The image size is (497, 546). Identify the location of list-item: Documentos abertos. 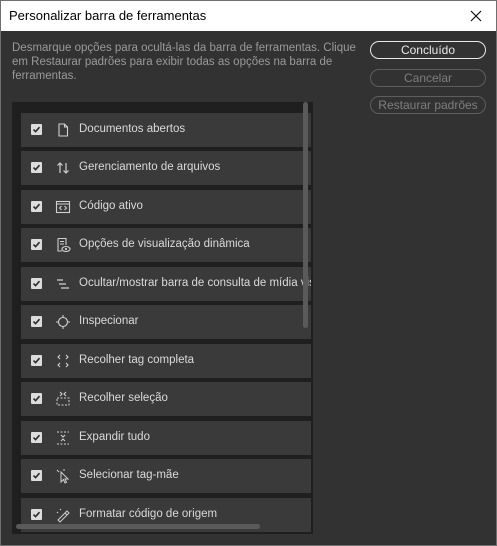
(166, 130).